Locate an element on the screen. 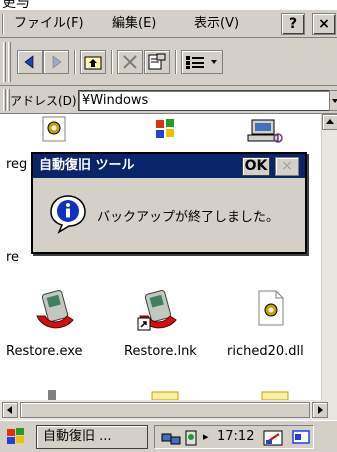 The height and width of the screenshot is (452, 337). file-item: Restore.exe is located at coordinates (55, 326).